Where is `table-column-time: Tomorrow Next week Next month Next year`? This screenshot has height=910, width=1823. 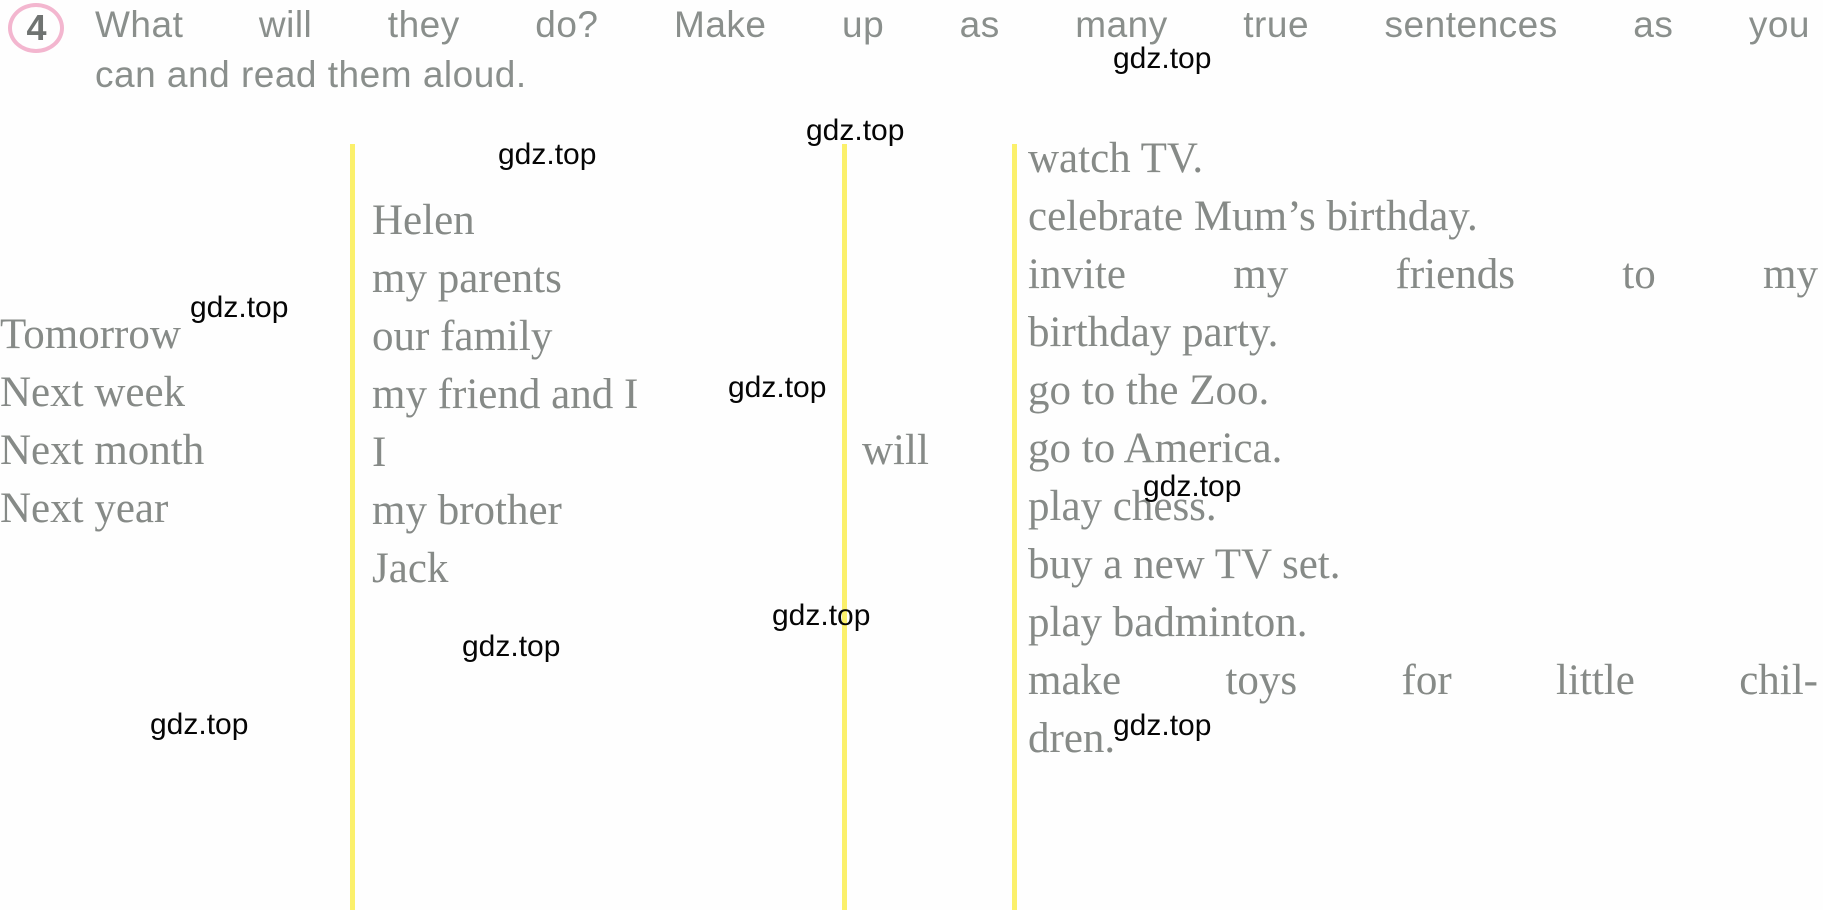 table-column-time: Tomorrow Next week Next month Next year is located at coordinates (170, 422).